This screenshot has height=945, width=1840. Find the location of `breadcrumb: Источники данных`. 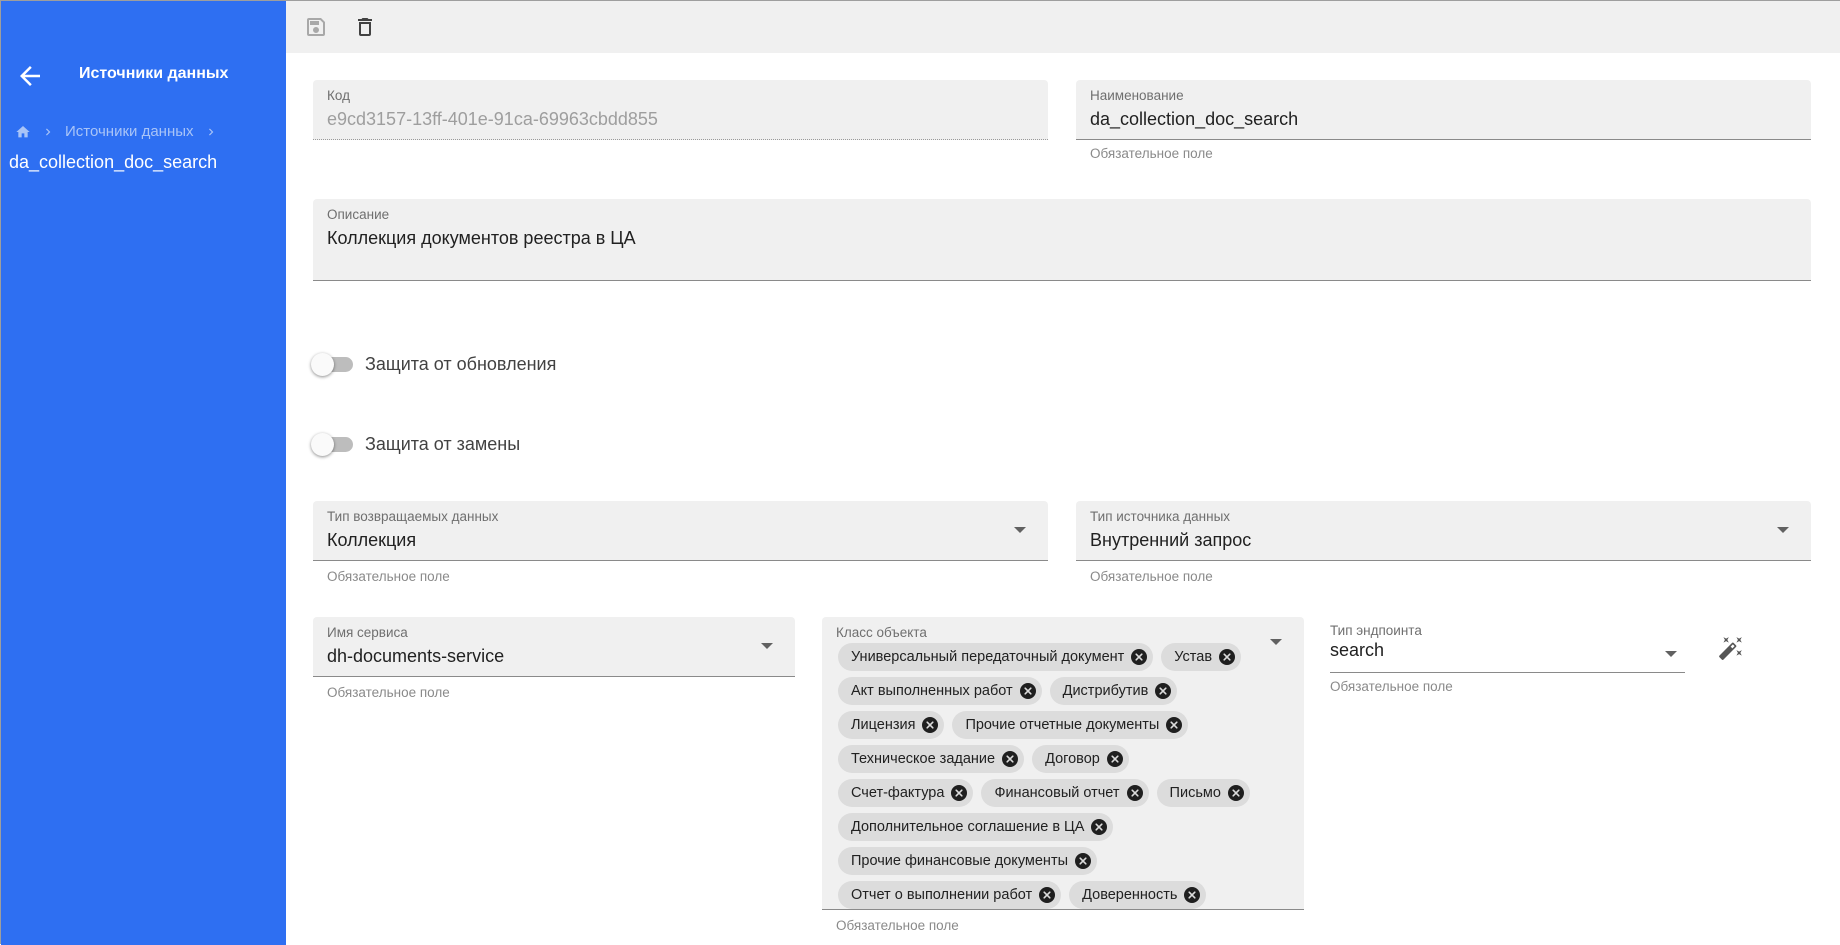

breadcrumb: Источники данных is located at coordinates (116, 131).